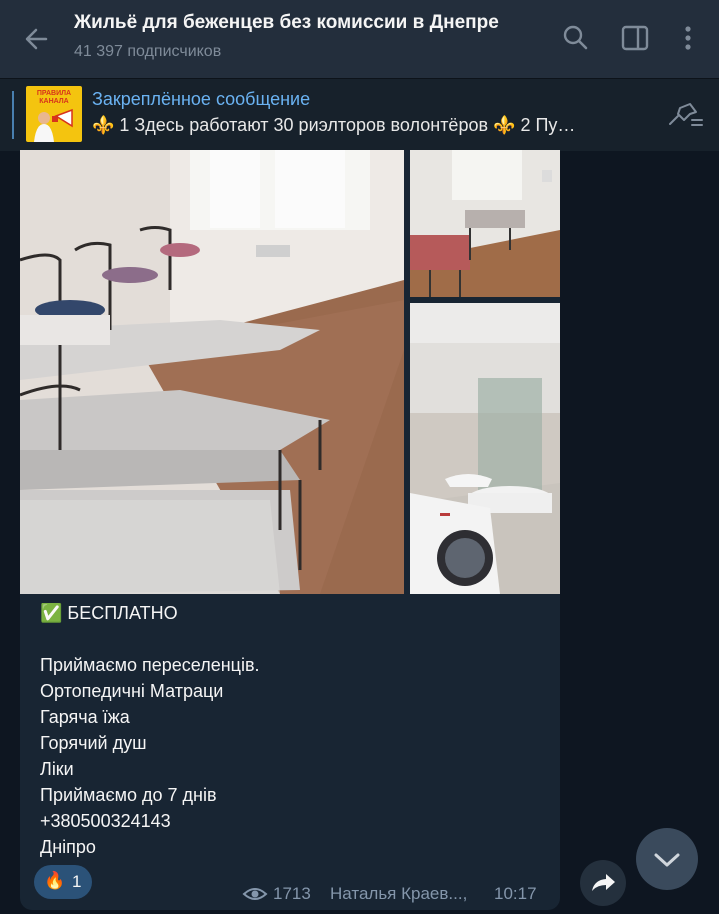 The width and height of the screenshot is (719, 914). I want to click on pinned-thumbnail: ПРАВИЛА КАНАЛА, so click(54, 114).